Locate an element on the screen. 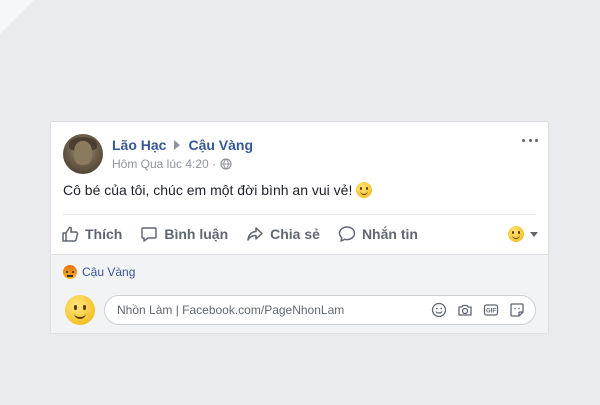 This screenshot has width=600, height=405. commenter-avatar is located at coordinates (80, 310).